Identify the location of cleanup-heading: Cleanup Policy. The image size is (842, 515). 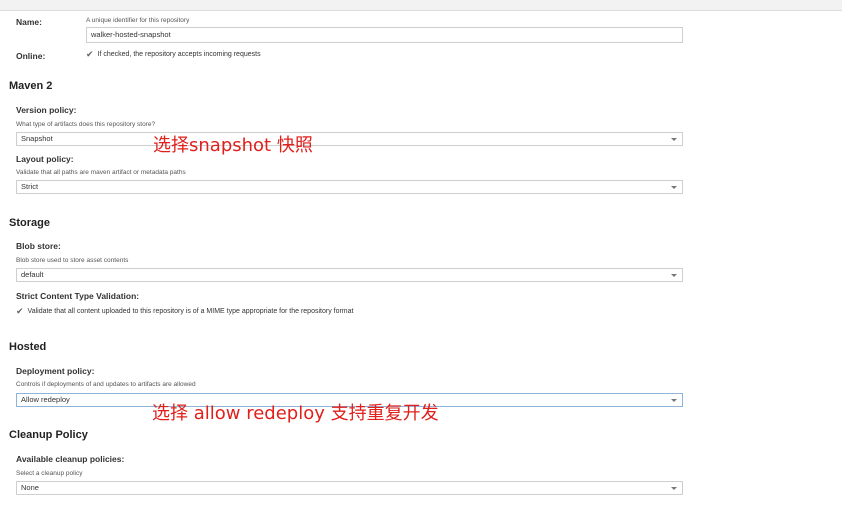
(48, 435).